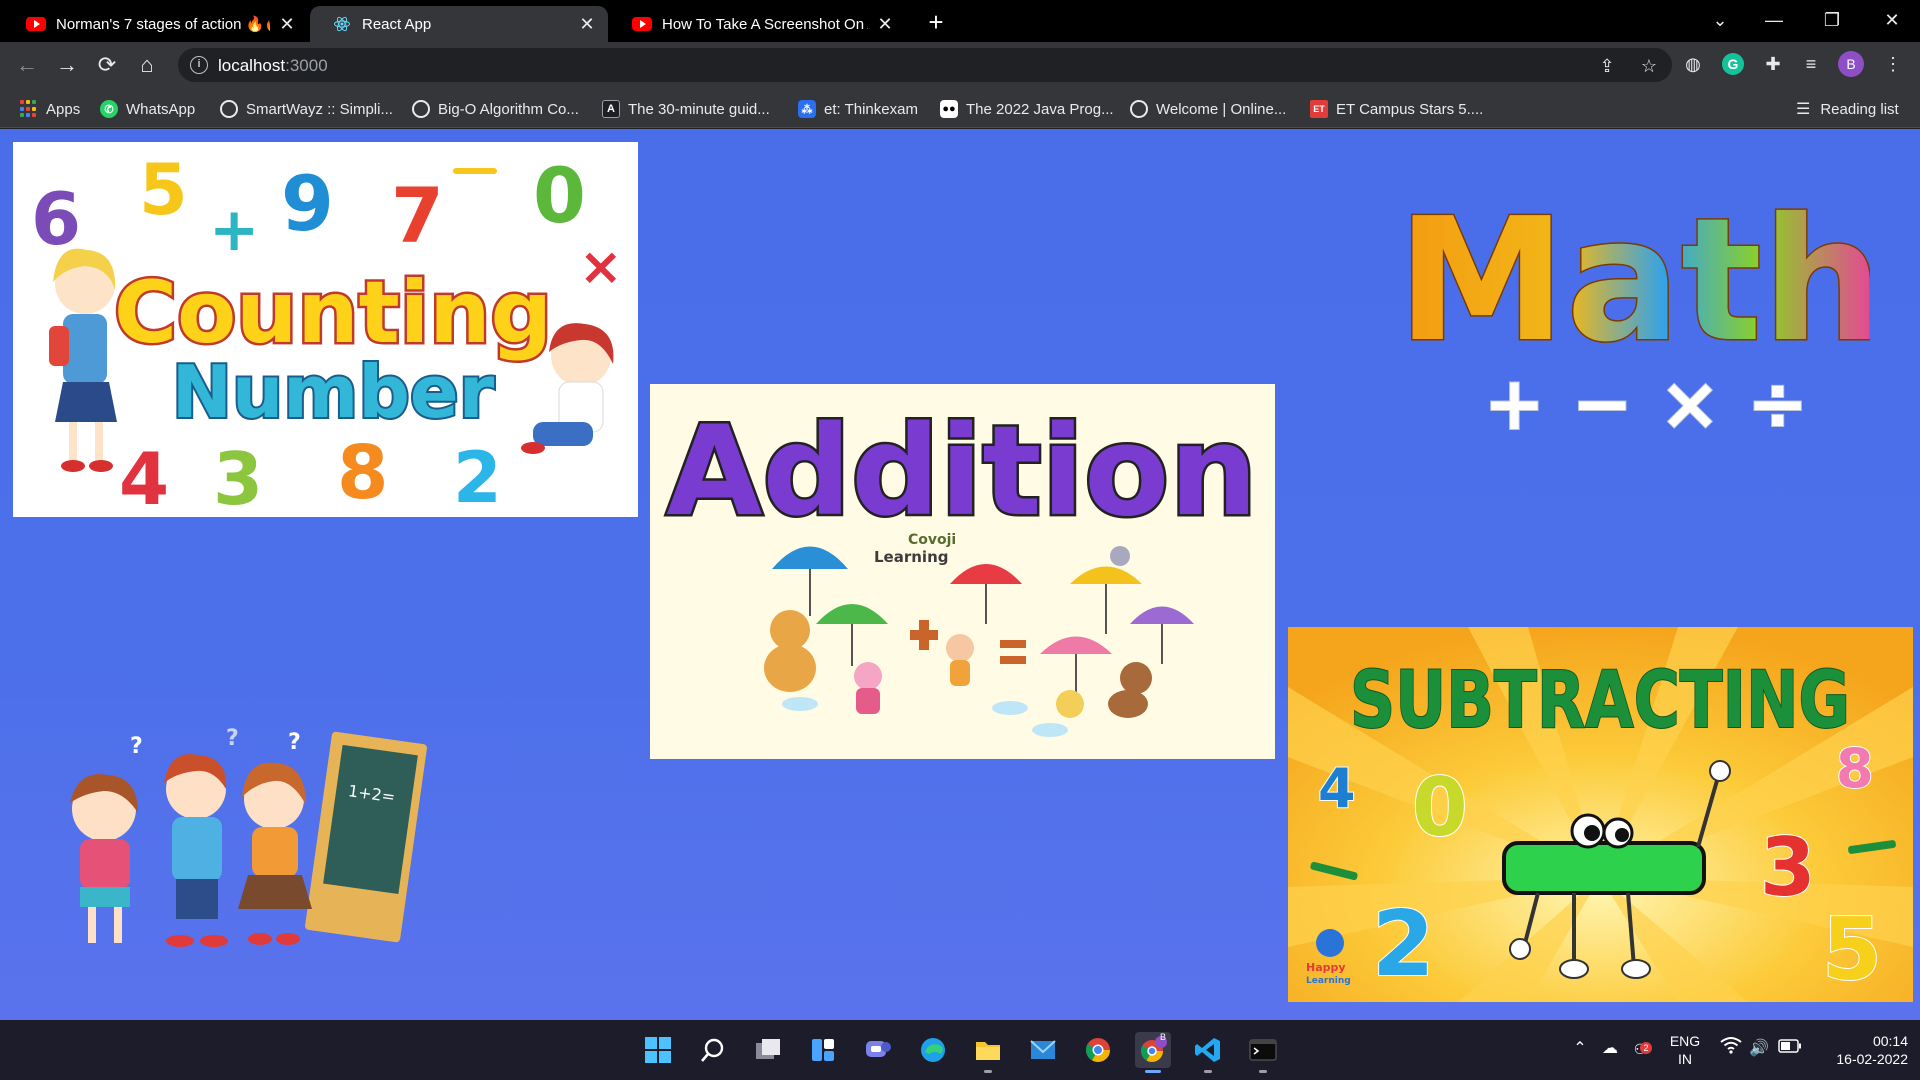 This screenshot has width=1920, height=1080. I want to click on home-button: ⌂, so click(147, 65).